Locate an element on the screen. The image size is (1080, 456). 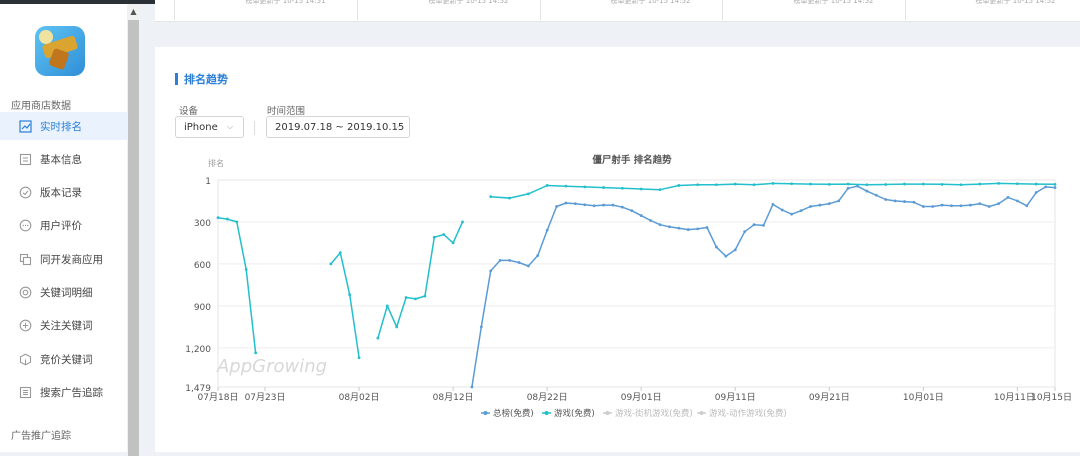
x-tick-label: 08月12日 is located at coordinates (453, 397).